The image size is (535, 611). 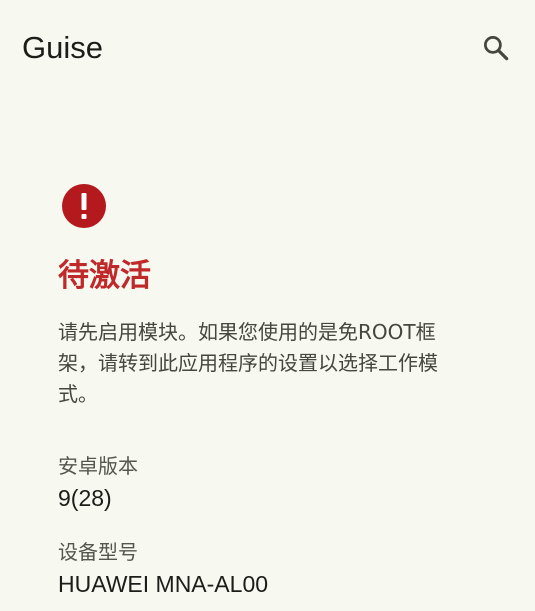 I want to click on device-model-label: 设备型号, so click(x=98, y=552).